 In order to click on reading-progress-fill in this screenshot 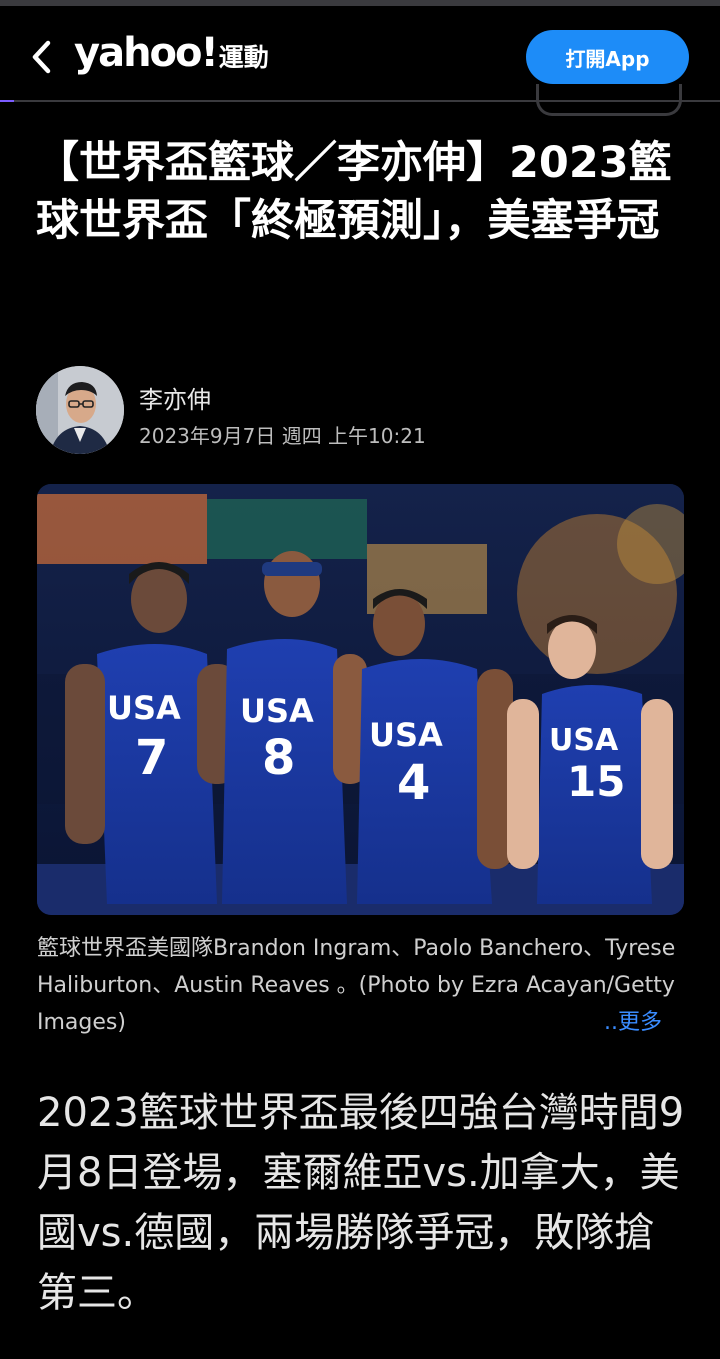, I will do `click(7, 101)`.